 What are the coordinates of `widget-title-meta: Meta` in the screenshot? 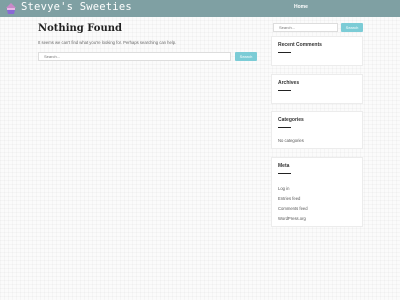 It's located at (284, 166).